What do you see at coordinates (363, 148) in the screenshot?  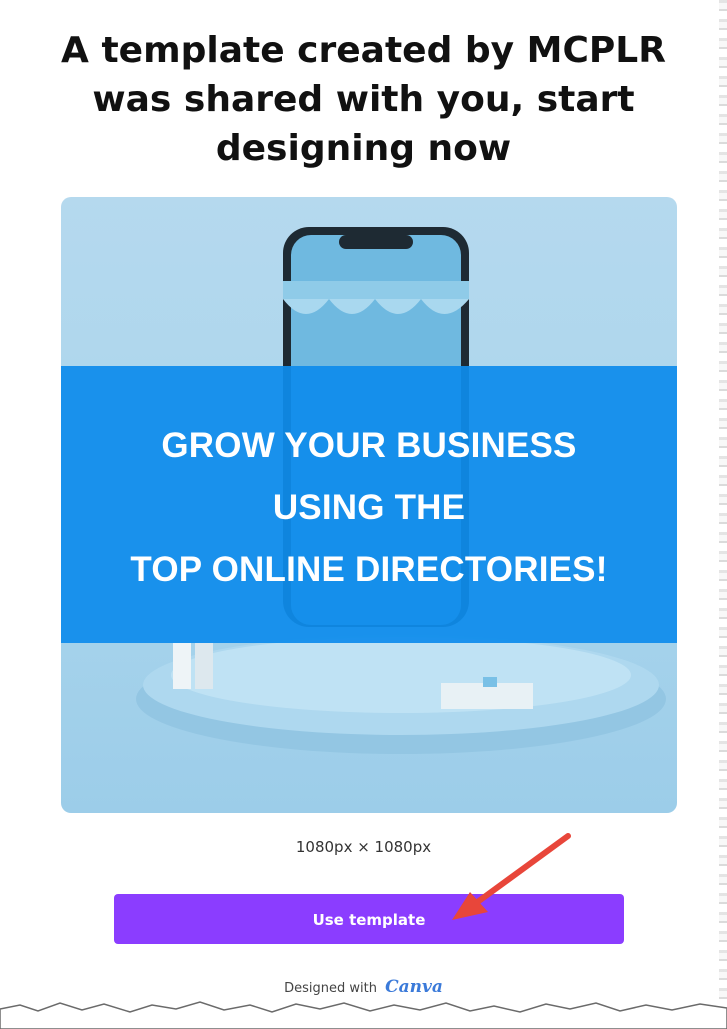 I see `title-line: designing now` at bounding box center [363, 148].